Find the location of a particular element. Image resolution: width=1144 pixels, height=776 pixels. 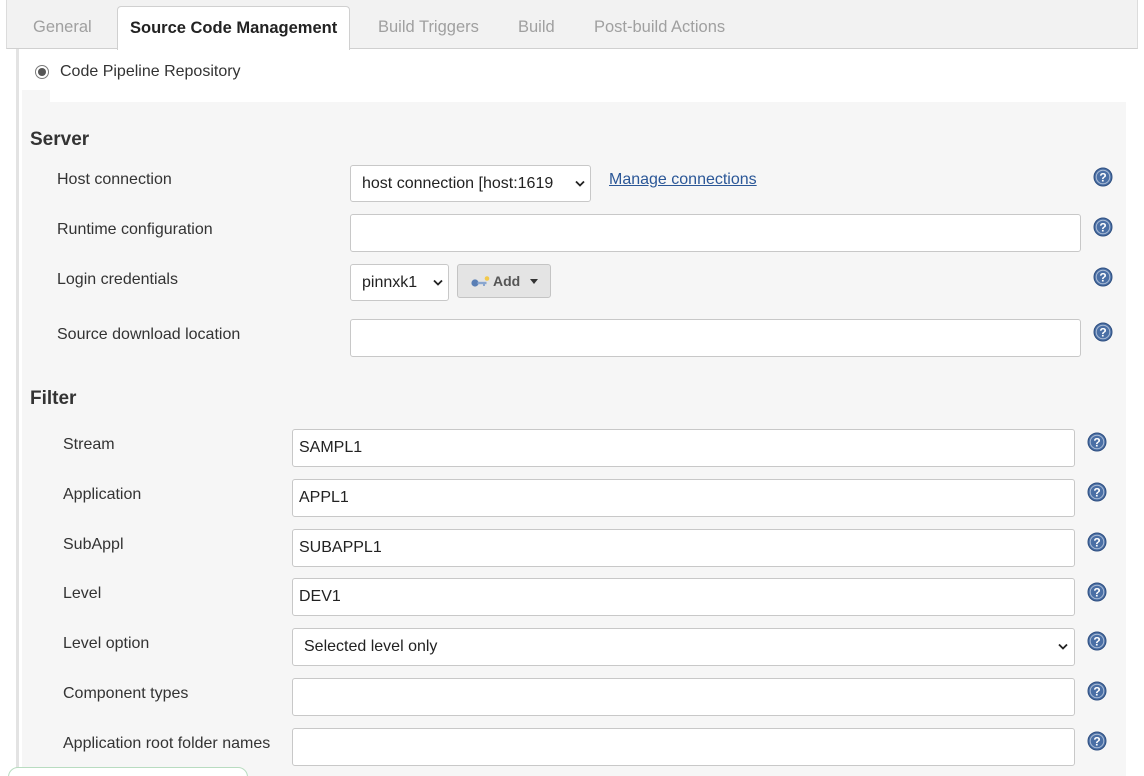

add-credentials-button: Add is located at coordinates (504, 281).